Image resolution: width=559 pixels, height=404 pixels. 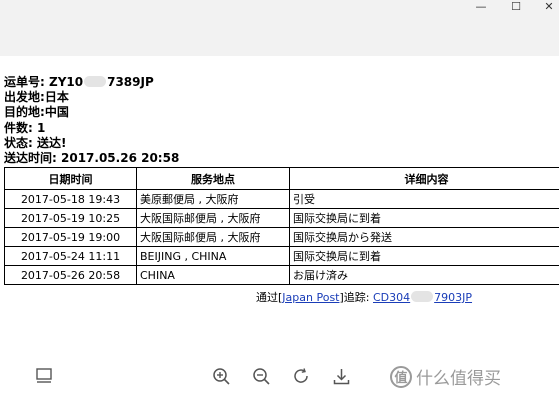 What do you see at coordinates (401, 376) in the screenshot?
I see `watermark-badge: 值` at bounding box center [401, 376].